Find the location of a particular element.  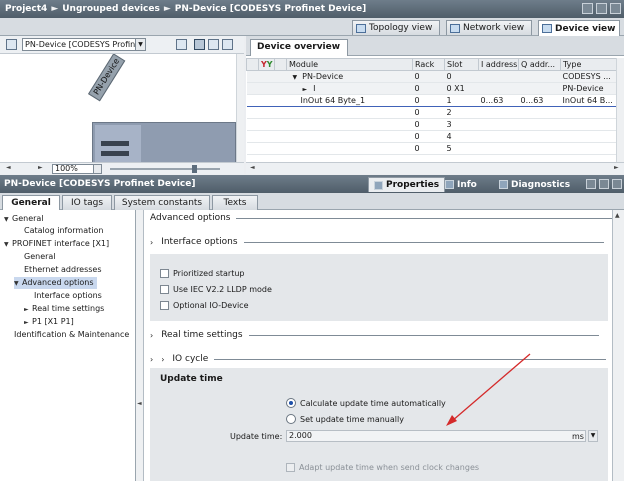

annotation-arrow is located at coordinates (488, 389).